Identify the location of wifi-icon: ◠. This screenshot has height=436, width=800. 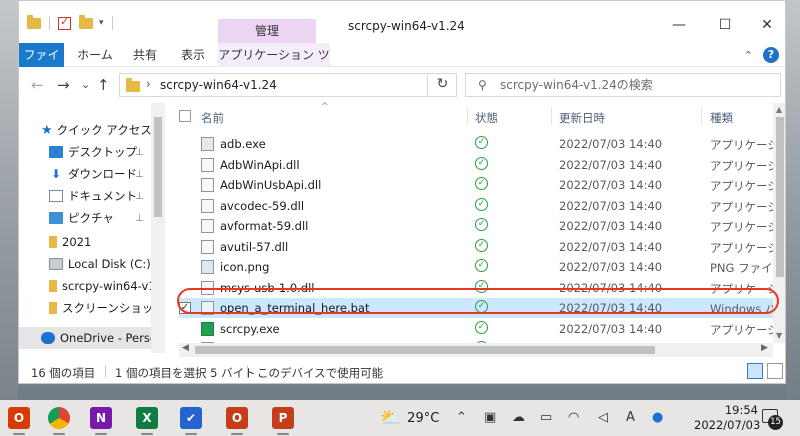
(573, 417).